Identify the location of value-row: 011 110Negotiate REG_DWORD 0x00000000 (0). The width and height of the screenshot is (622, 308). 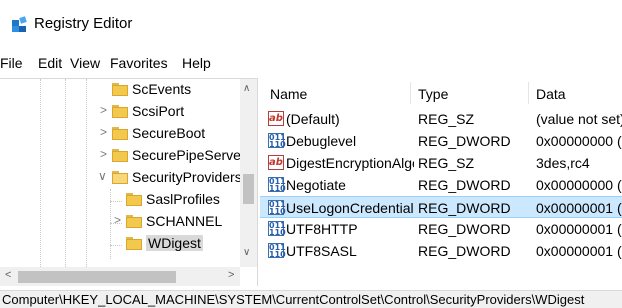
(441, 185).